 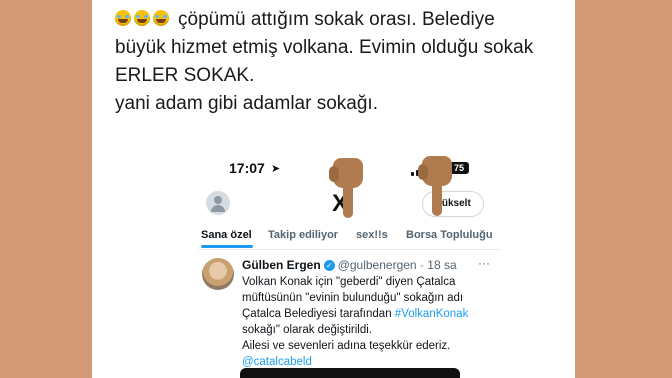 I want to click on active-tab-indicator, so click(x=227, y=246).